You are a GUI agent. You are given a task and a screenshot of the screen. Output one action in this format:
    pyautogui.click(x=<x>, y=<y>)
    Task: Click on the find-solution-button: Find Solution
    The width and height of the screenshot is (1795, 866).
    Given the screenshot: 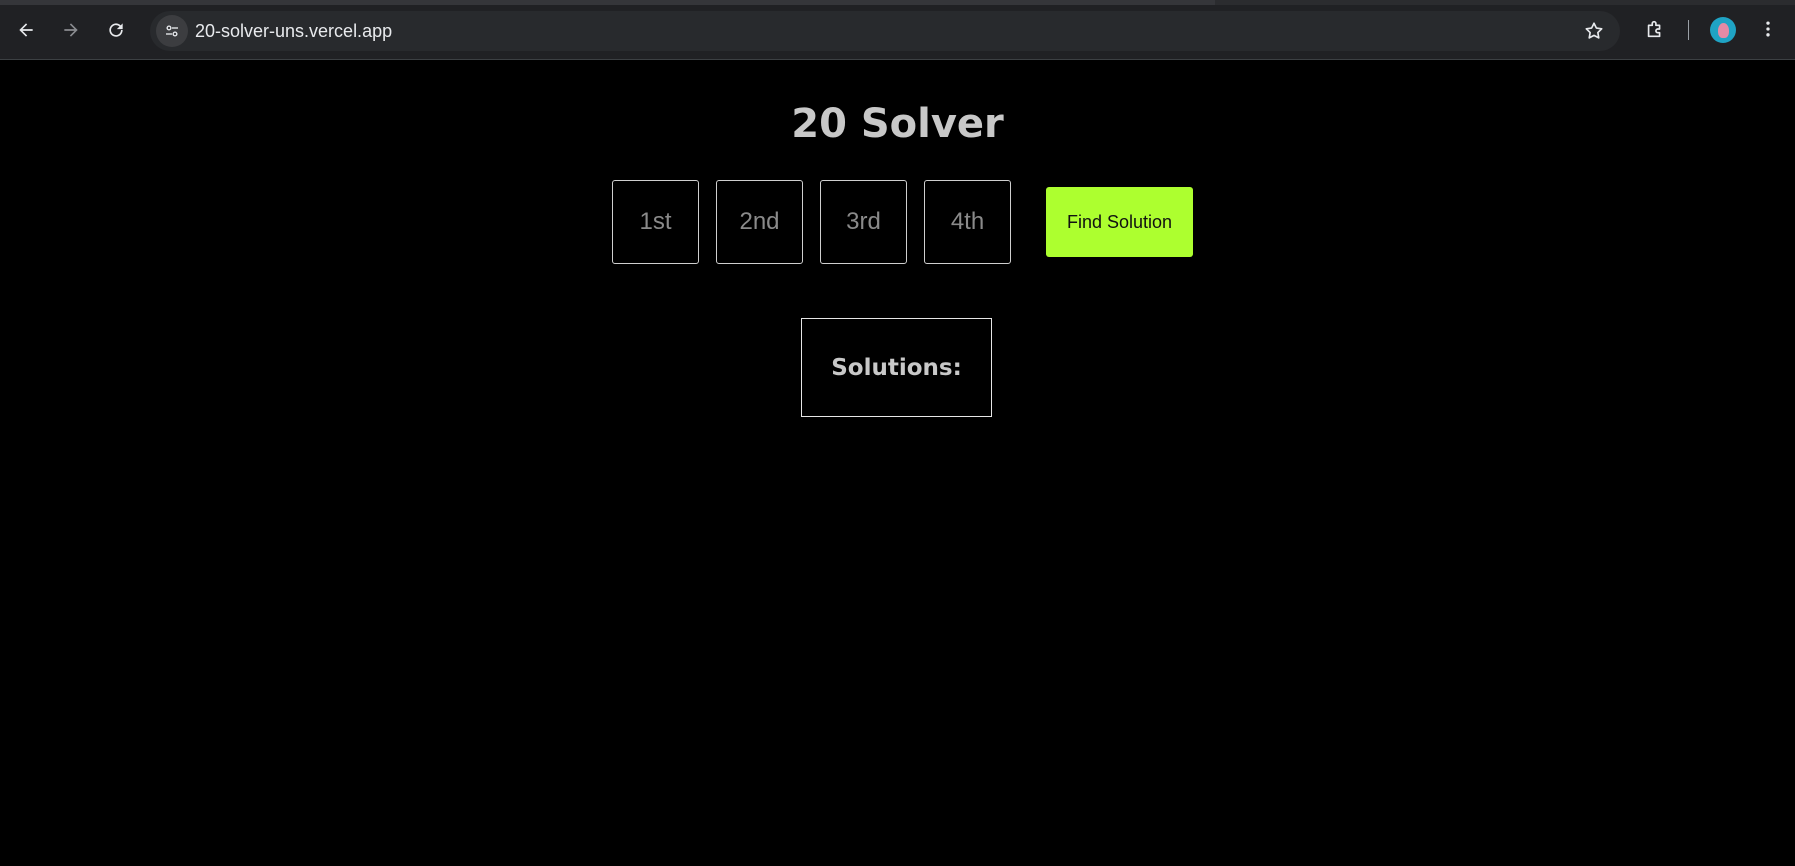 What is the action you would take?
    pyautogui.click(x=1119, y=222)
    